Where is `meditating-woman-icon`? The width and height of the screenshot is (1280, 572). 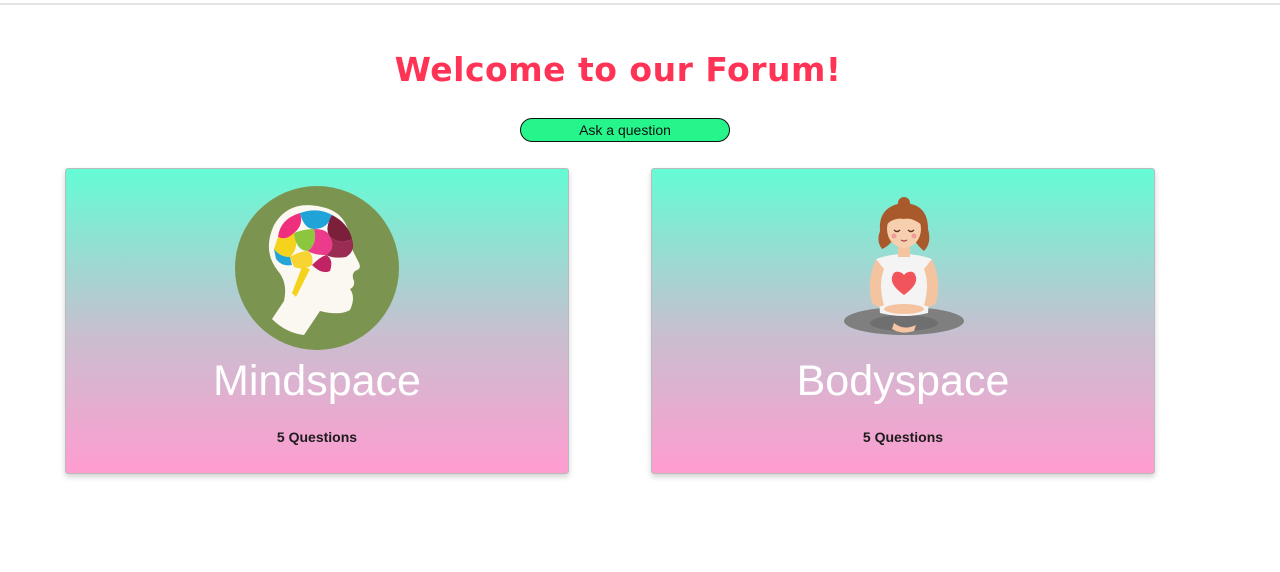
meditating-woman-icon is located at coordinates (904, 266).